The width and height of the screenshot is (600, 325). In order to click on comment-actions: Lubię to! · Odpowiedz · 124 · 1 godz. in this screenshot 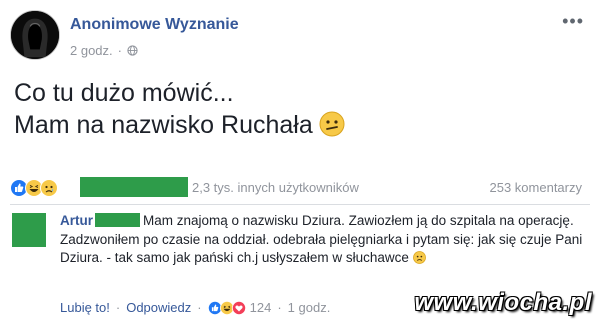, I will do `click(195, 307)`.